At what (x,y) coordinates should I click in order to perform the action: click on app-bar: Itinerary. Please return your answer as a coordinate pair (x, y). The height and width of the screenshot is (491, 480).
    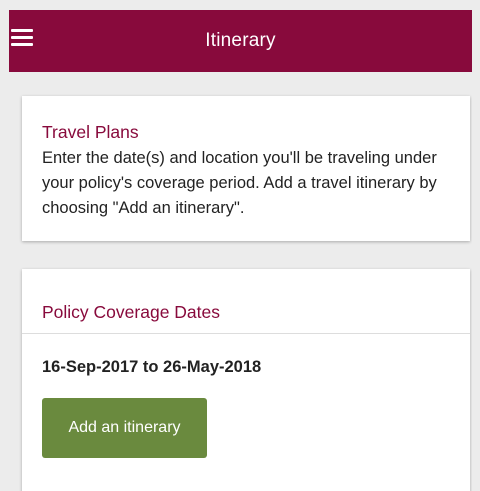
    Looking at the image, I should click on (240, 41).